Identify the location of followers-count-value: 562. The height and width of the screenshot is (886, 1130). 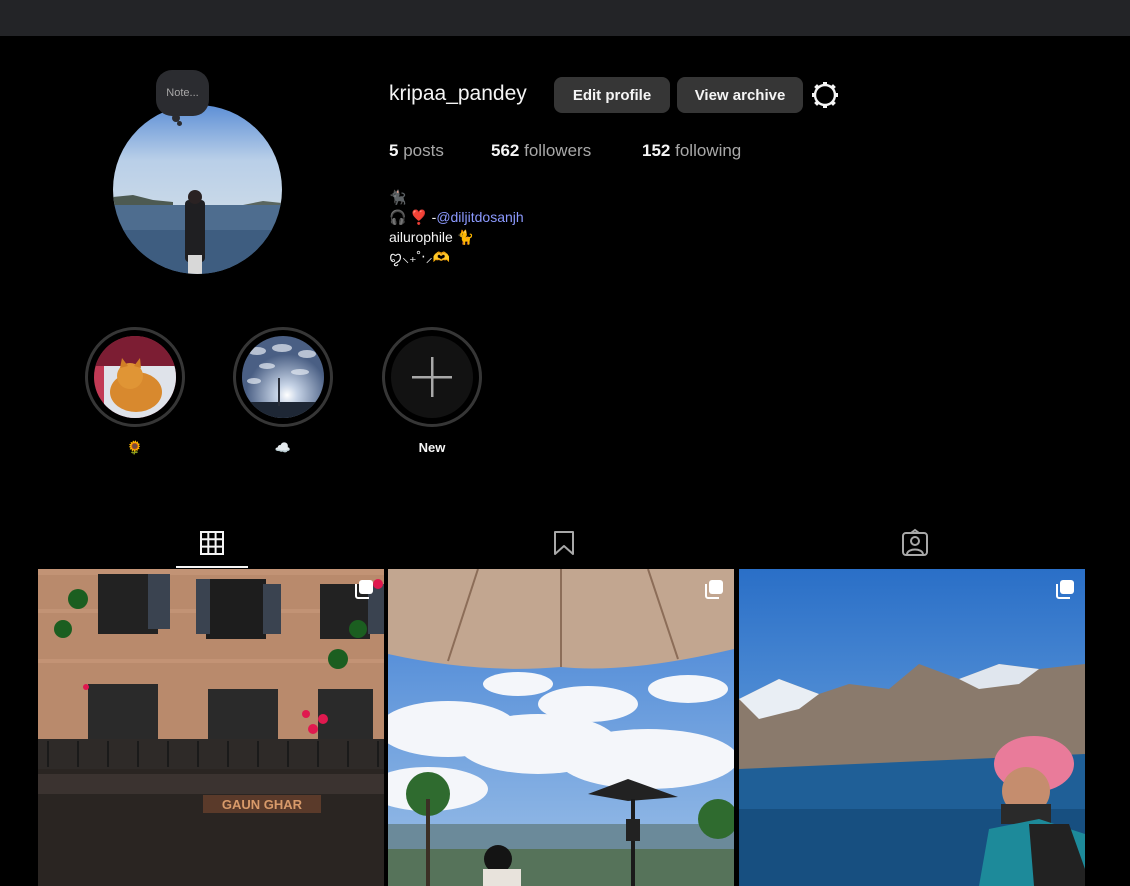
(505, 150).